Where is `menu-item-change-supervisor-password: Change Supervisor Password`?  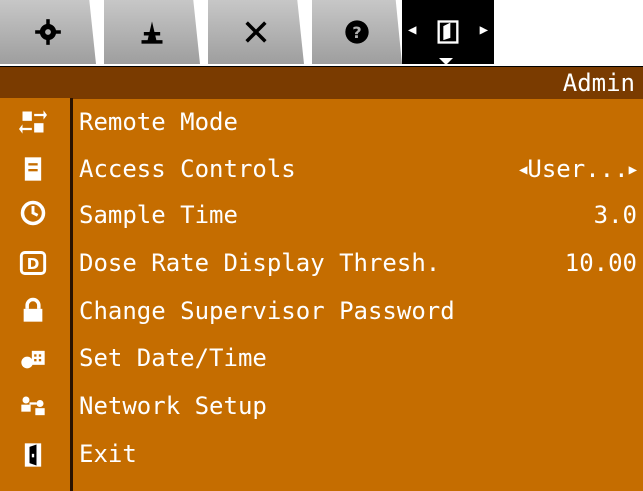 menu-item-change-supervisor-password: Change Supervisor Password is located at coordinates (358, 311).